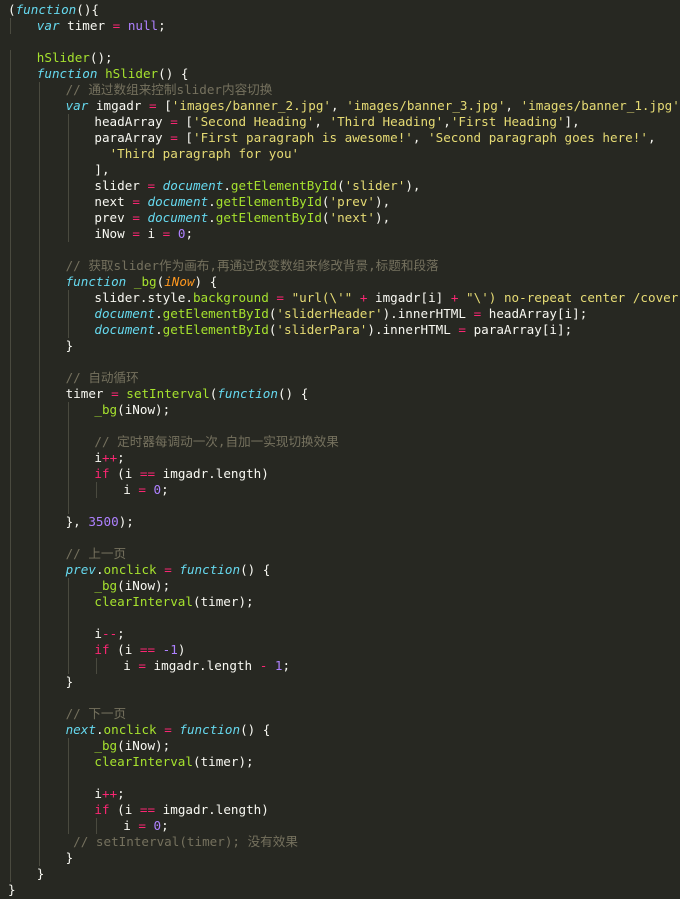  Describe the element at coordinates (146, 826) in the screenshot. I see `code-line: i = 0;` at that location.